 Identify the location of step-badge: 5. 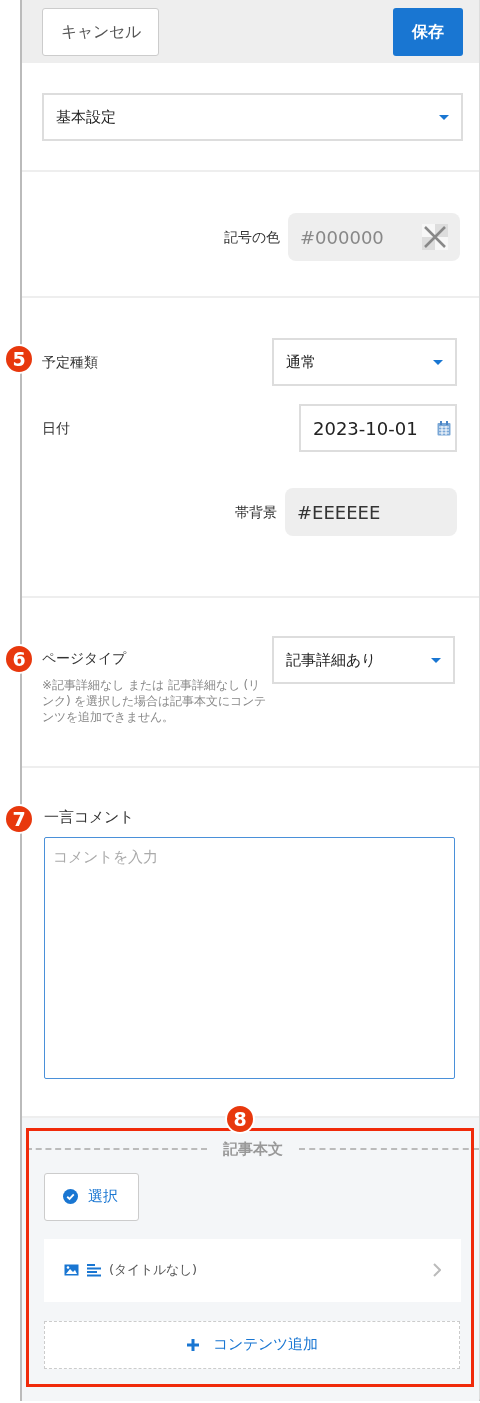
(19, 359).